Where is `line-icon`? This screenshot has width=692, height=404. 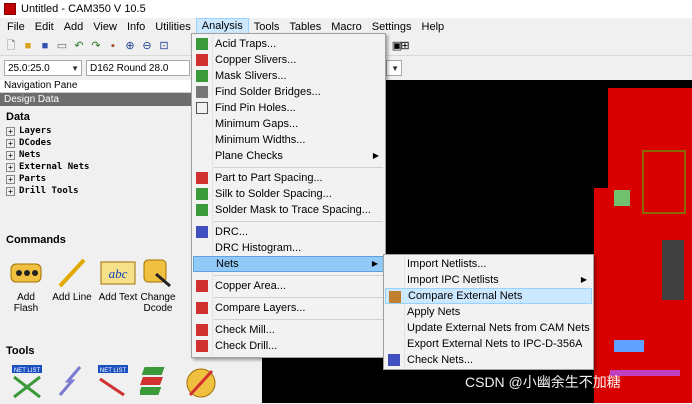 line-icon is located at coordinates (72, 273).